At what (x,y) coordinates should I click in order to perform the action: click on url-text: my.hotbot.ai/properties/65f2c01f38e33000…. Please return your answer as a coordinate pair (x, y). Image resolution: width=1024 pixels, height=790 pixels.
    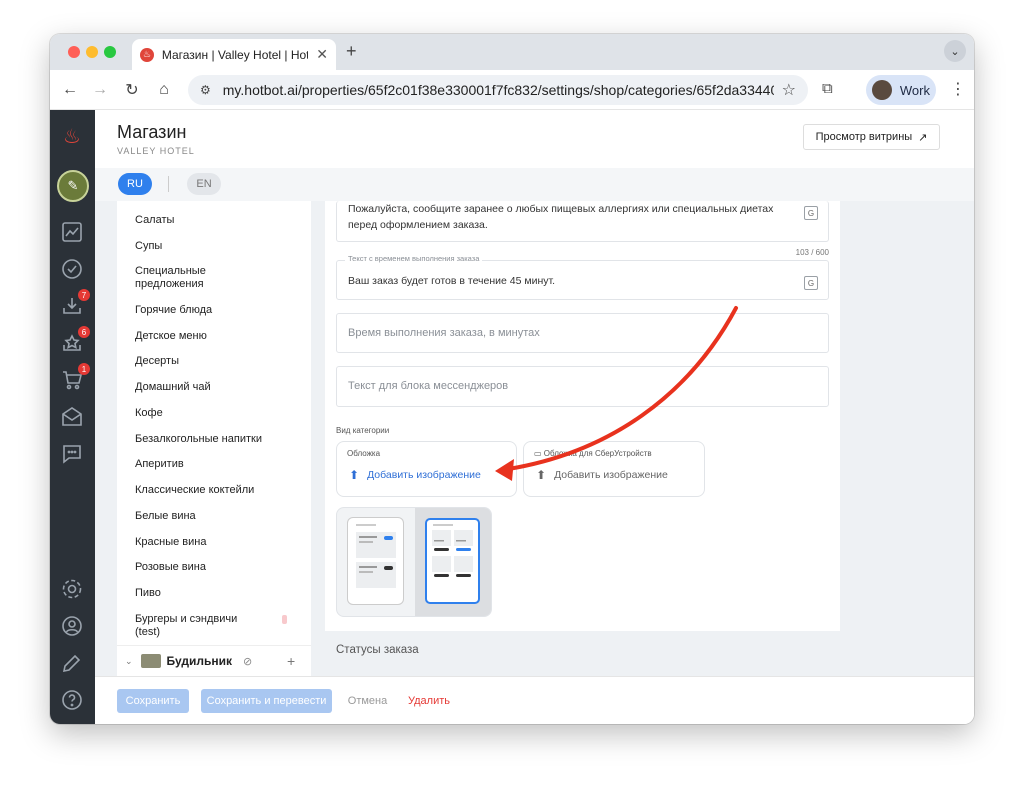
    Looking at the image, I should click on (498, 90).